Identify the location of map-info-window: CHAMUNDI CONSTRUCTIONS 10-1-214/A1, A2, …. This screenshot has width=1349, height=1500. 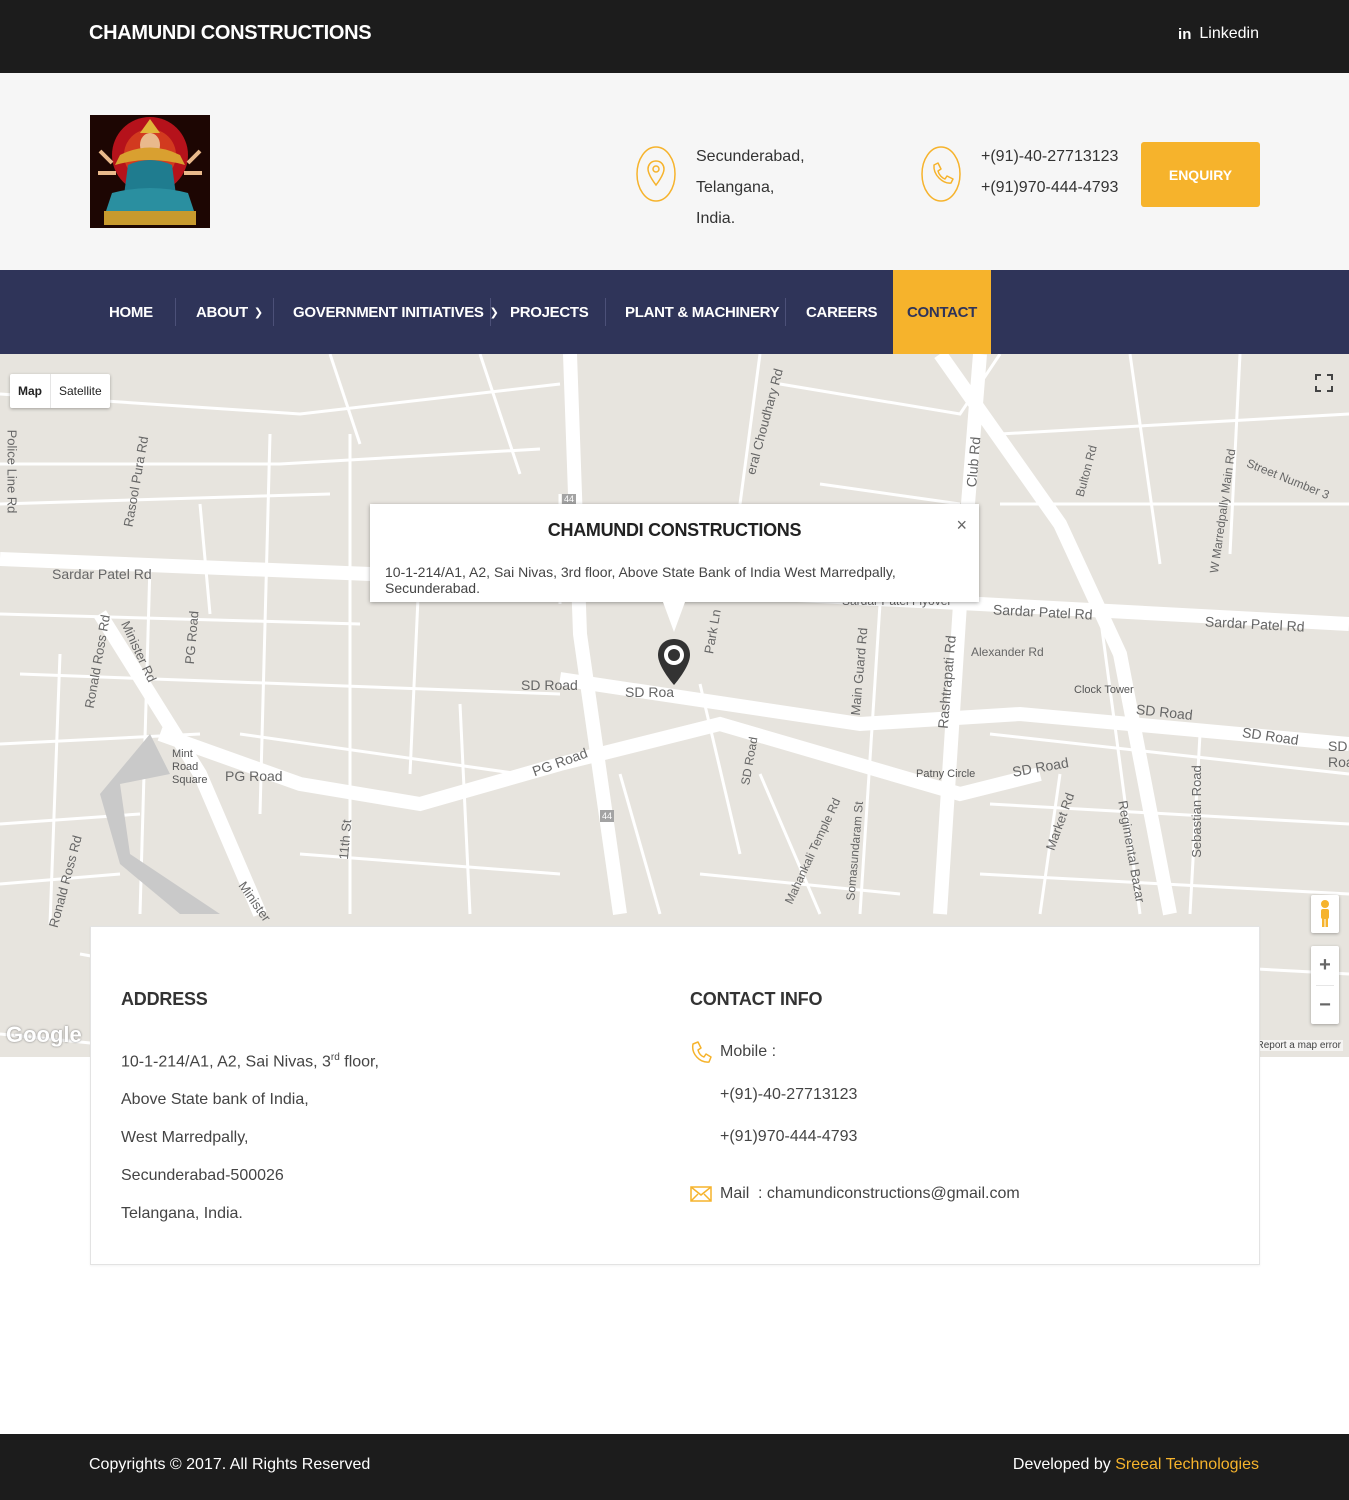
(674, 568).